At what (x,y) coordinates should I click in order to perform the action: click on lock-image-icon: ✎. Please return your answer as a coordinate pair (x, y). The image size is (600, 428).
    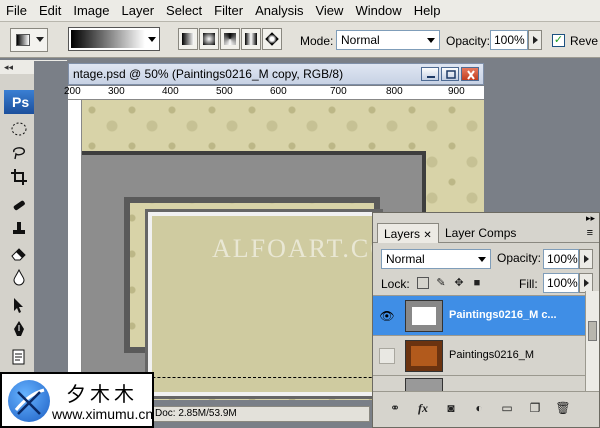
    Looking at the image, I should click on (441, 283).